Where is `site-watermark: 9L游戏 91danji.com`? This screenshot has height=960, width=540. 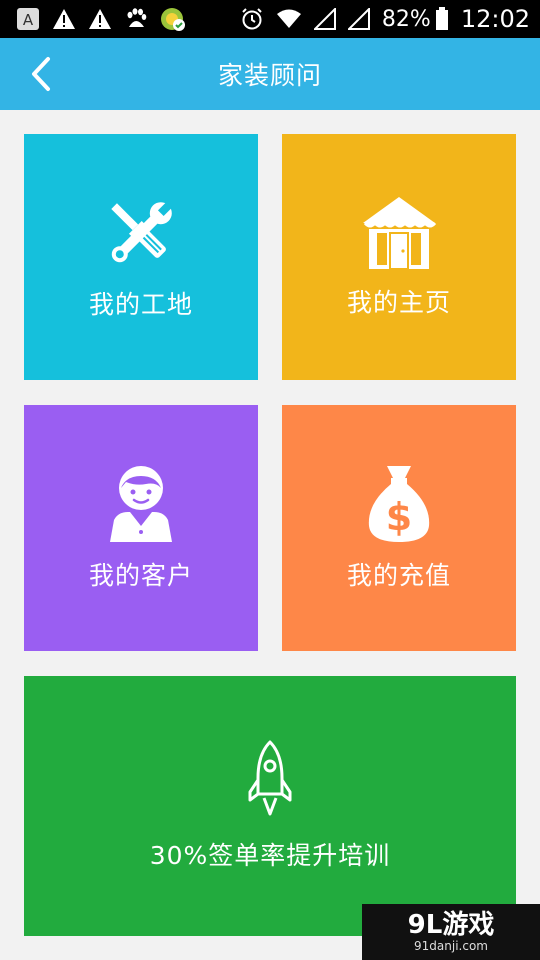
site-watermark: 9L游戏 91danji.com is located at coordinates (451, 932).